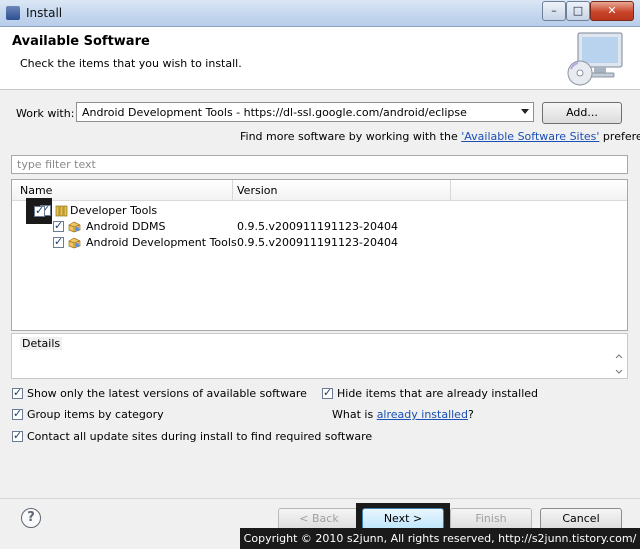 The height and width of the screenshot is (549, 640). Describe the element at coordinates (45, 113) in the screenshot. I see `work-with-label: Work with:` at that location.